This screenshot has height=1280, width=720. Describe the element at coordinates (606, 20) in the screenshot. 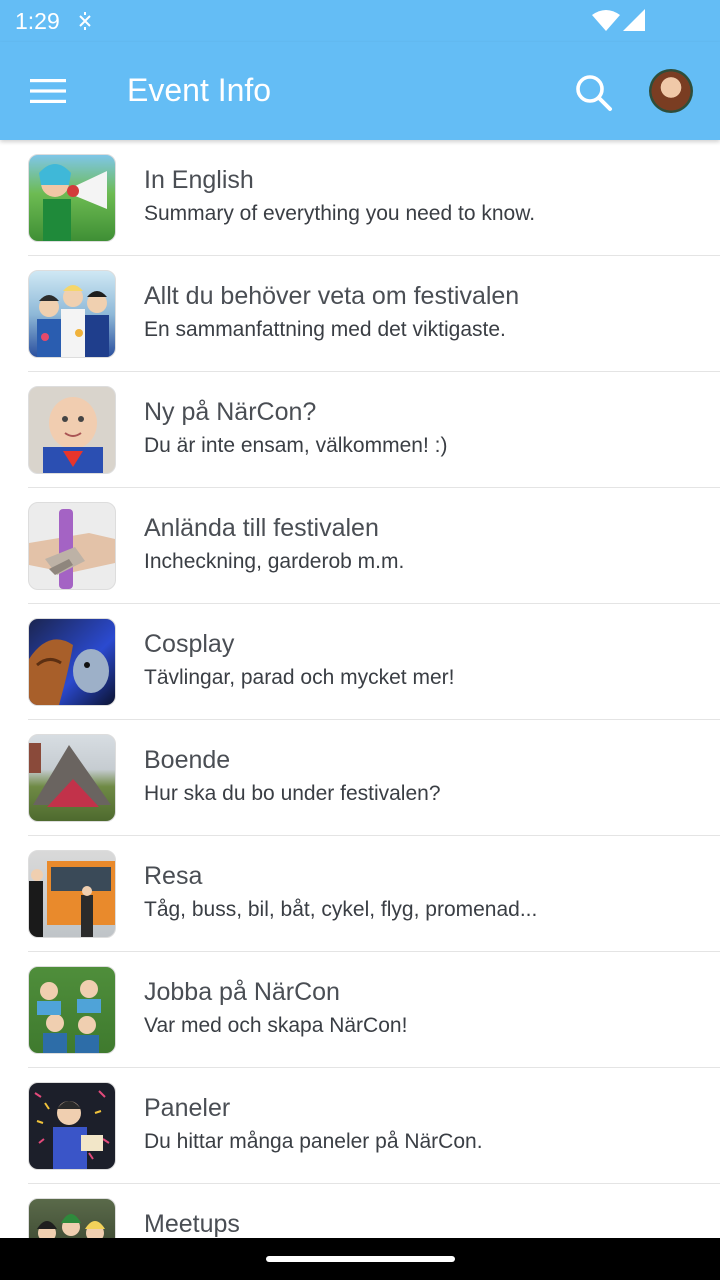

I see `wifi-icon` at that location.